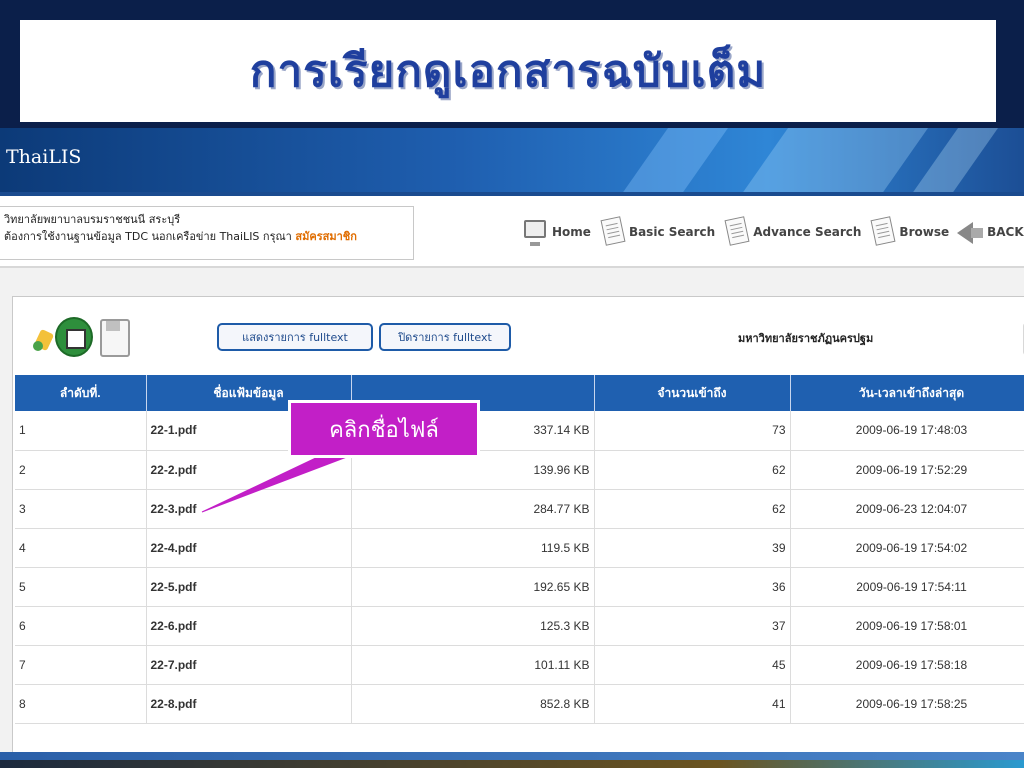 Image resolution: width=1024 pixels, height=768 pixels. Describe the element at coordinates (881, 232) in the screenshot. I see `documents-icon` at that location.